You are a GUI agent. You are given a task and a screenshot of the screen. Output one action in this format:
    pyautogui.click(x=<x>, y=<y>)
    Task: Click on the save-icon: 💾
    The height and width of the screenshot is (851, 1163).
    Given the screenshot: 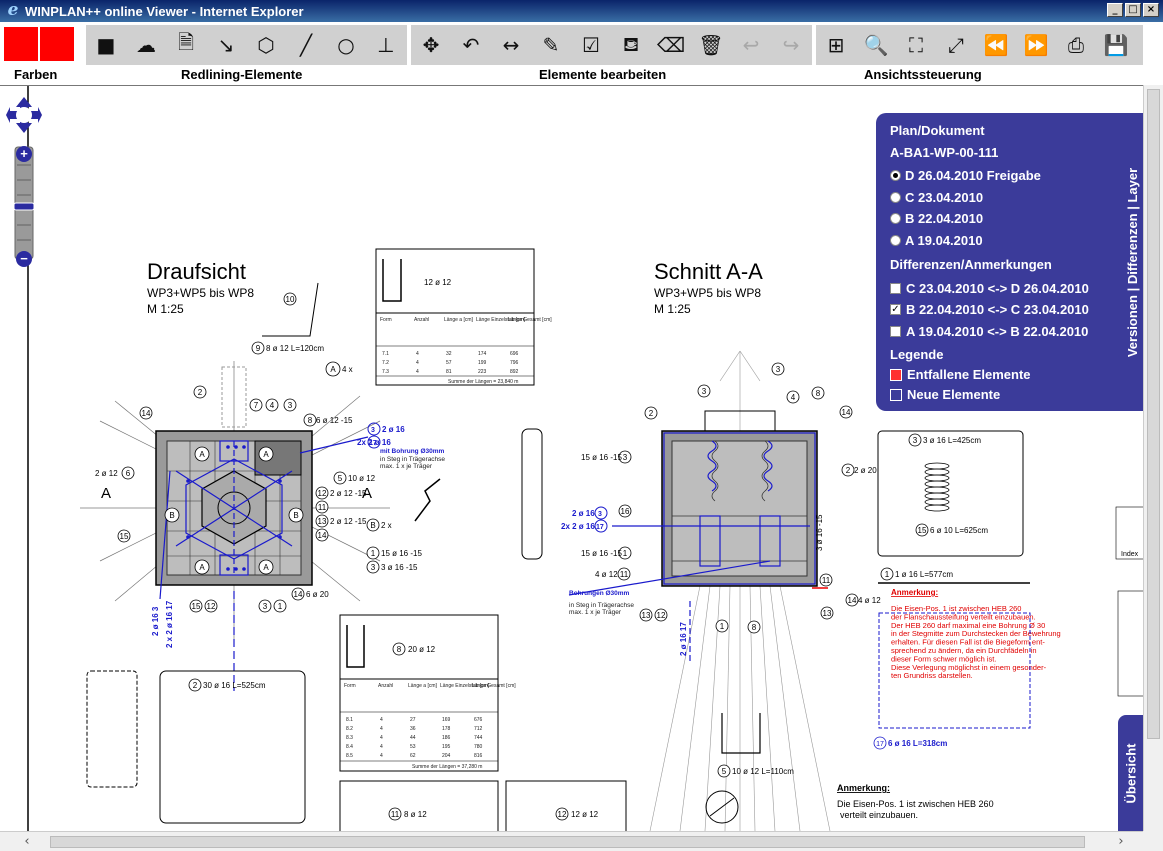 What is the action you would take?
    pyautogui.click(x=1116, y=45)
    